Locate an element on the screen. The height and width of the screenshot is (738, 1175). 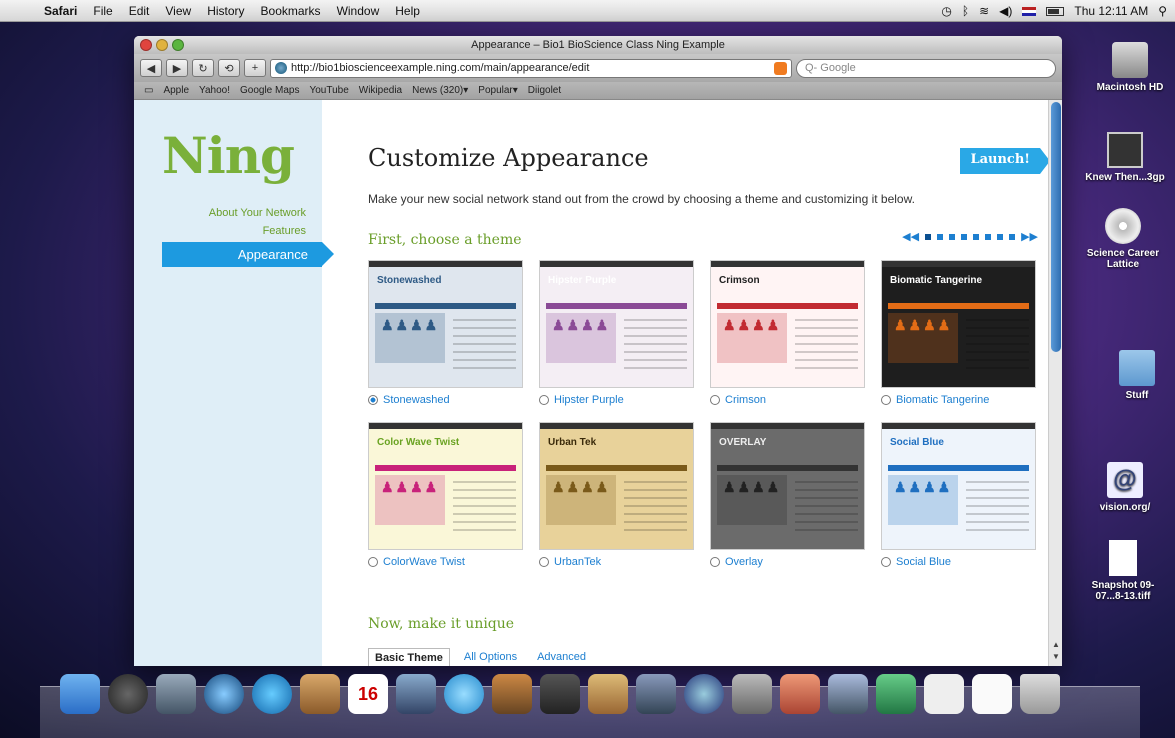
theme-name: Hipster Purple is located at coordinates (589, 400).